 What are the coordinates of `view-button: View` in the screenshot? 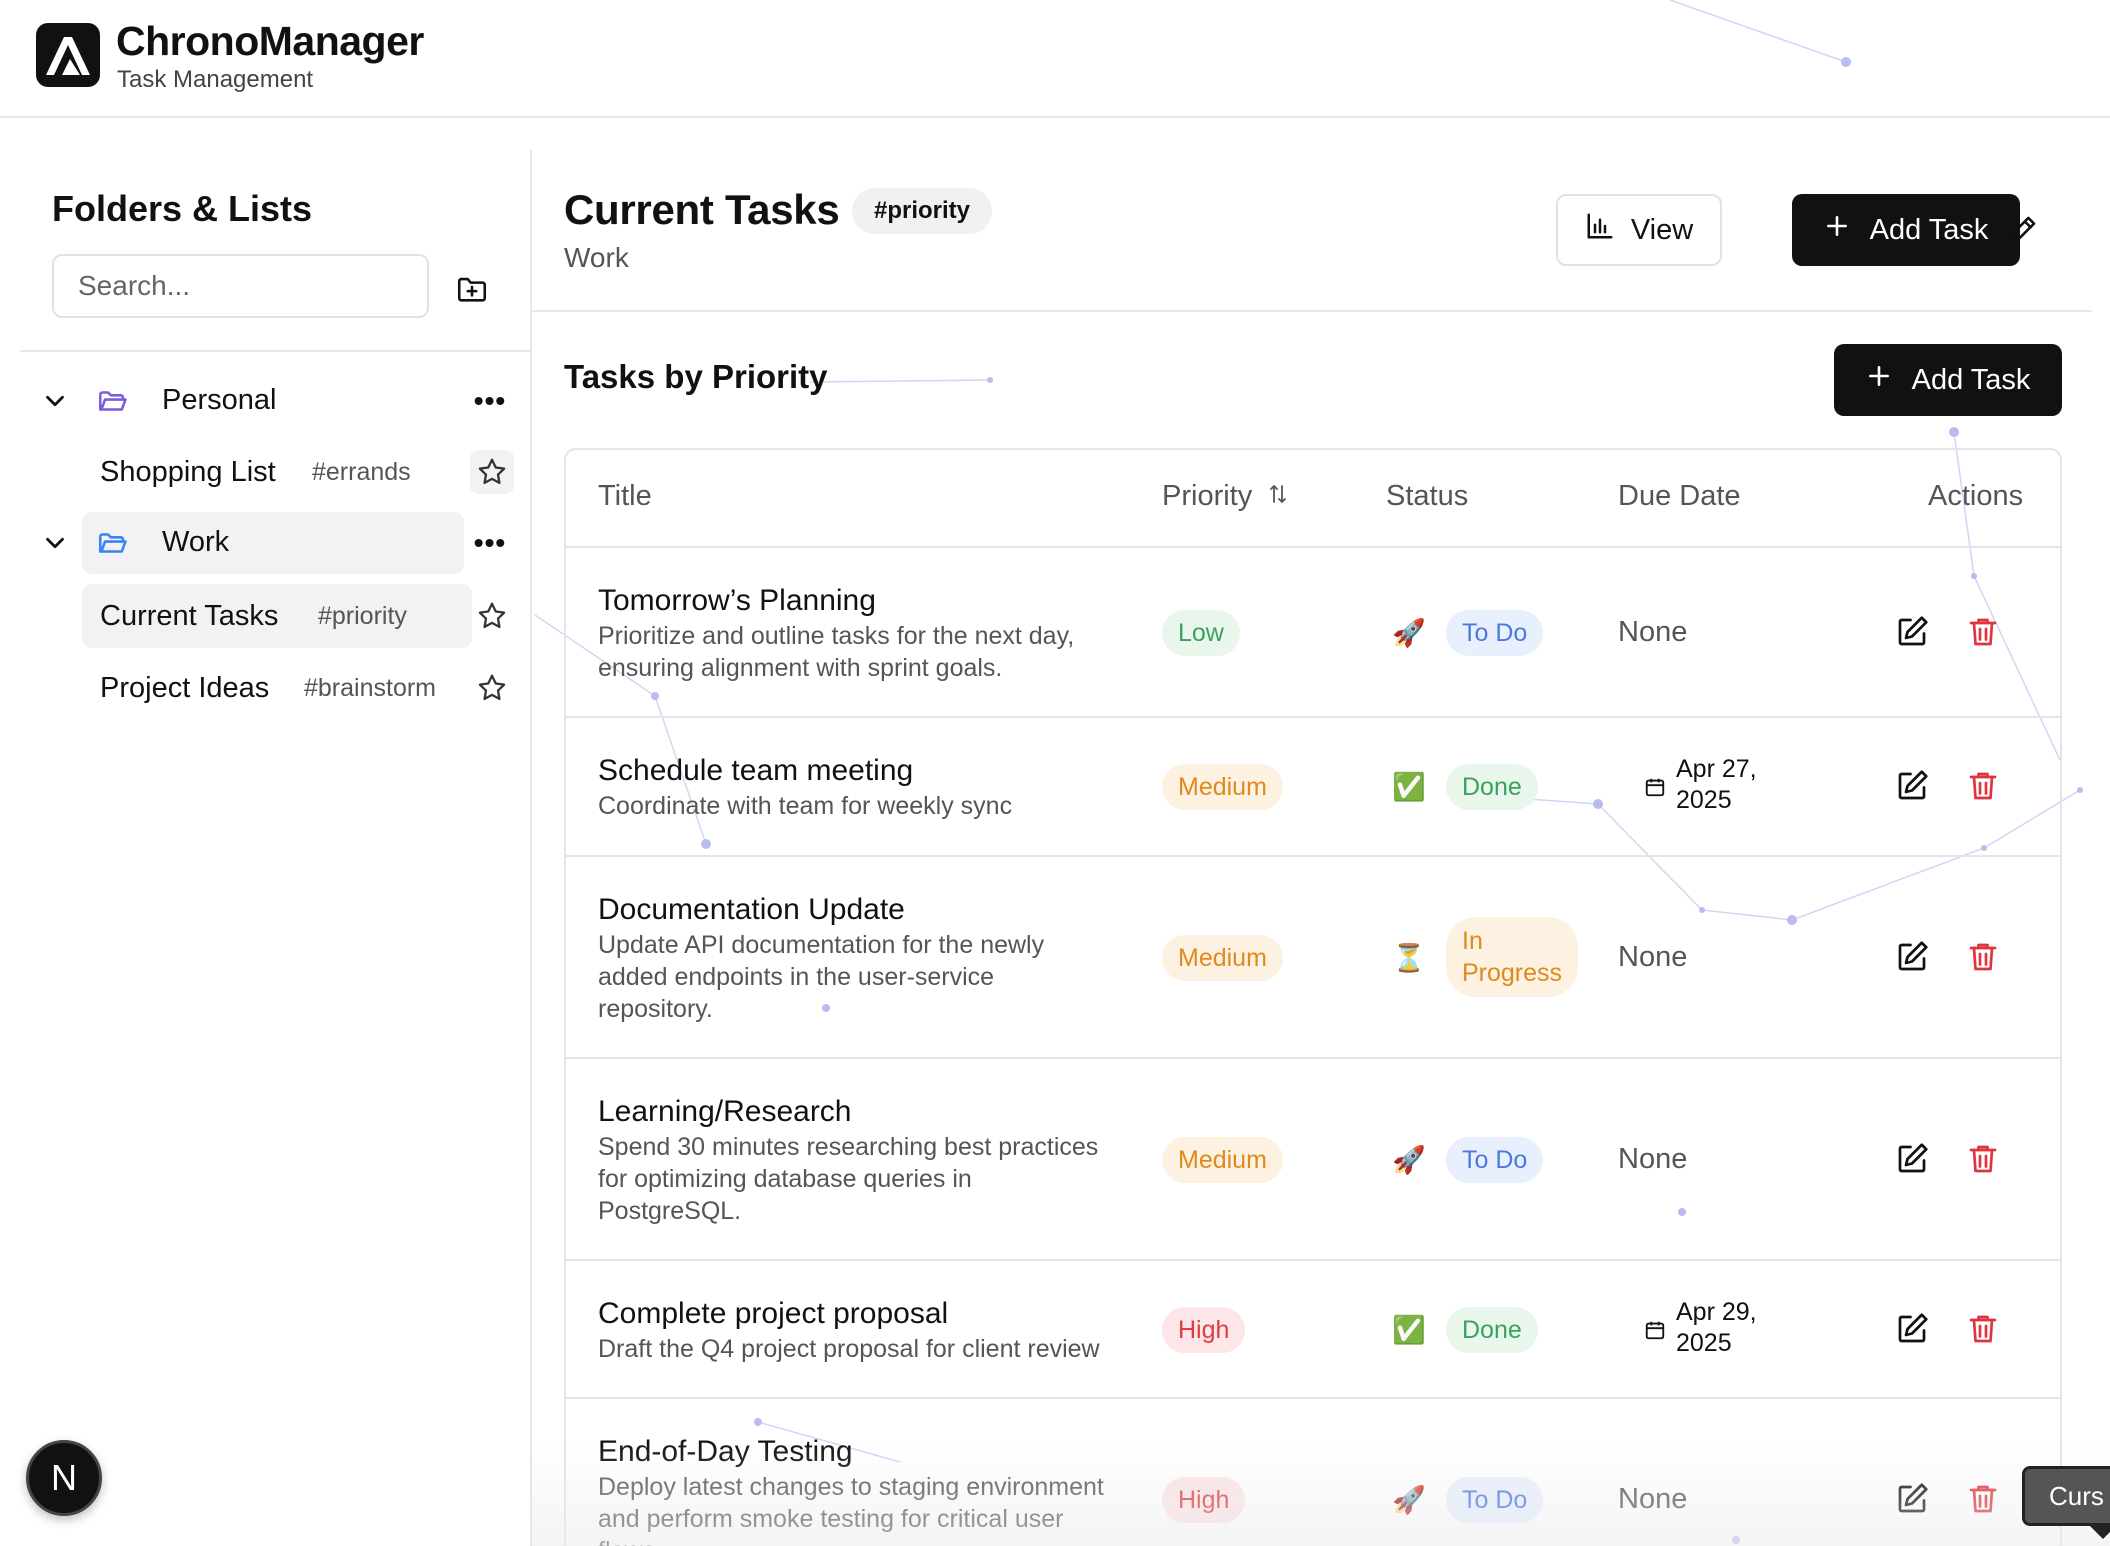 It's located at (1639, 230).